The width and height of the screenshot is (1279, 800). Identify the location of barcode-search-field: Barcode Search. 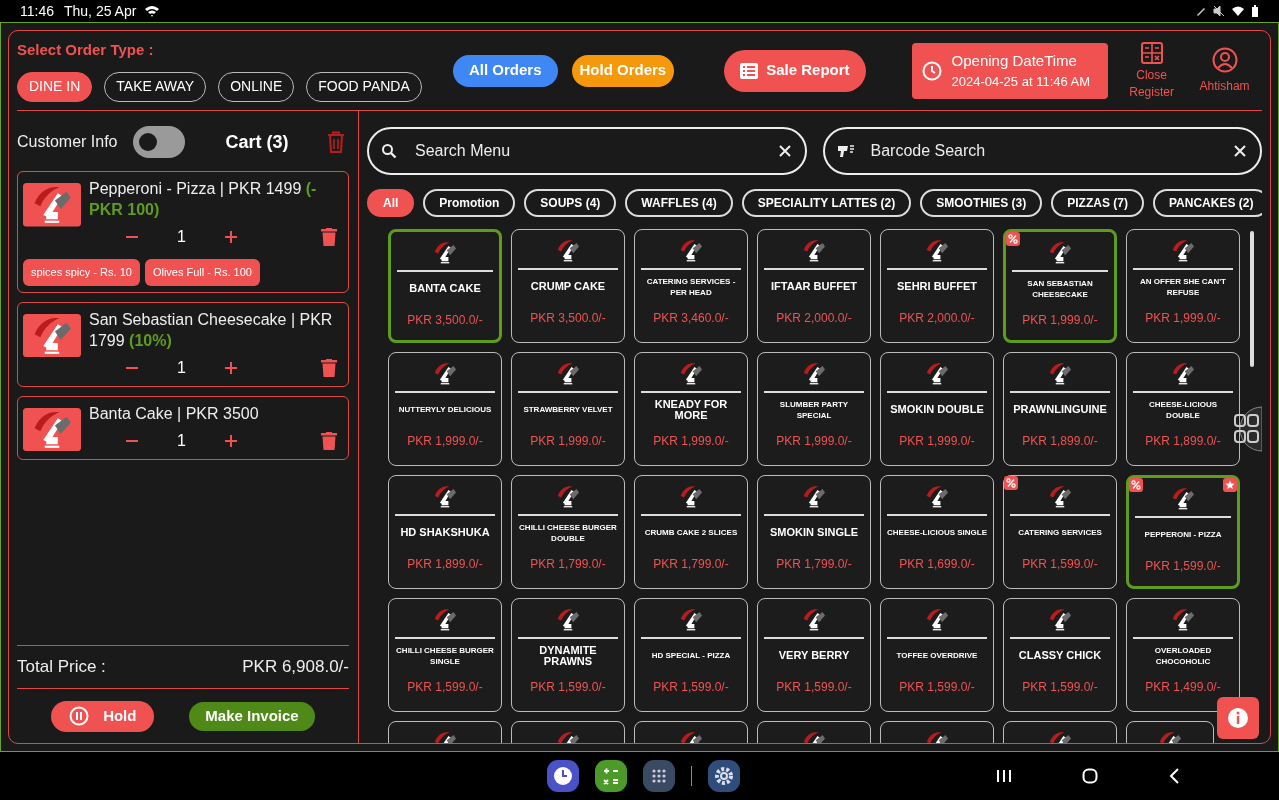
(1042, 151).